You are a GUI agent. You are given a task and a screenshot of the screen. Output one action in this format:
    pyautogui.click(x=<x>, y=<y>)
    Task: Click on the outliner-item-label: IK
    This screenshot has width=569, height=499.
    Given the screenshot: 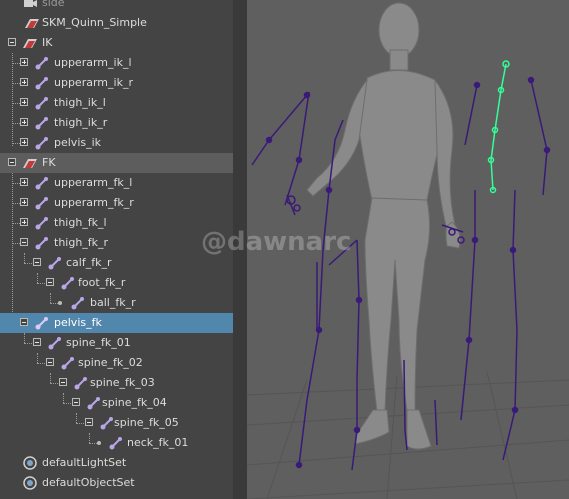 What is the action you would take?
    pyautogui.click(x=47, y=42)
    